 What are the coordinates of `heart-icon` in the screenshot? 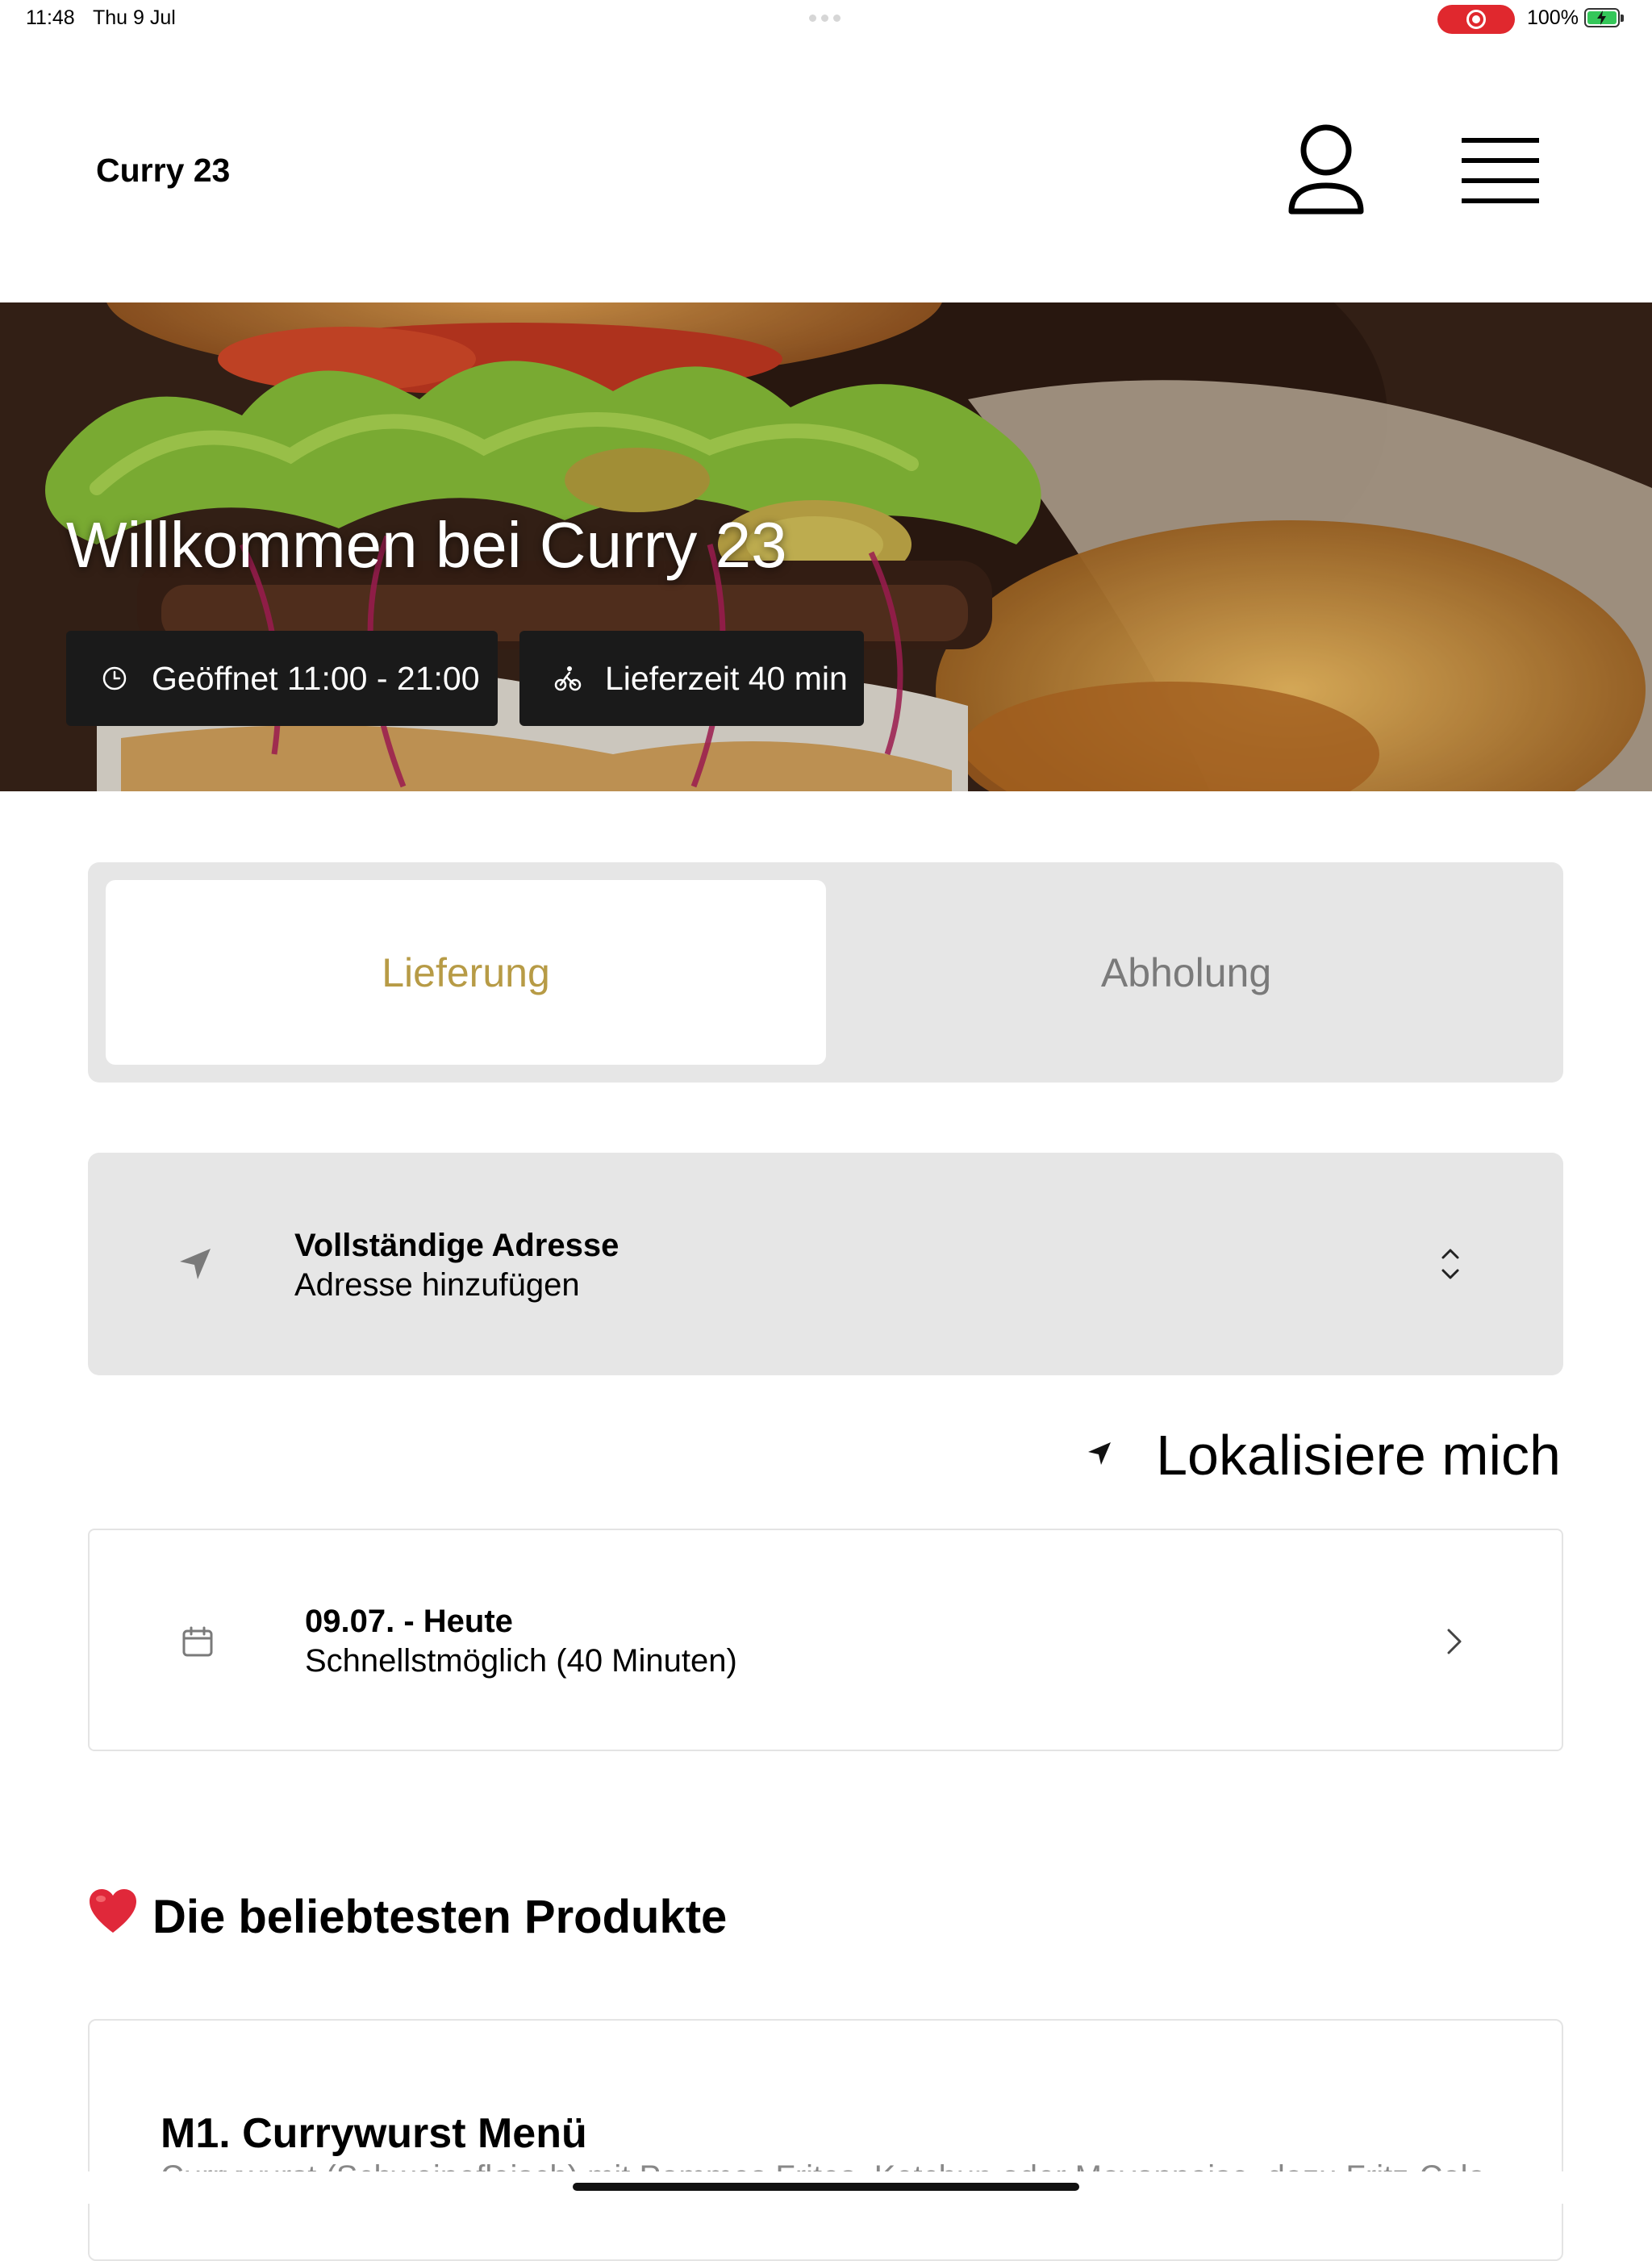 It's located at (113, 1917).